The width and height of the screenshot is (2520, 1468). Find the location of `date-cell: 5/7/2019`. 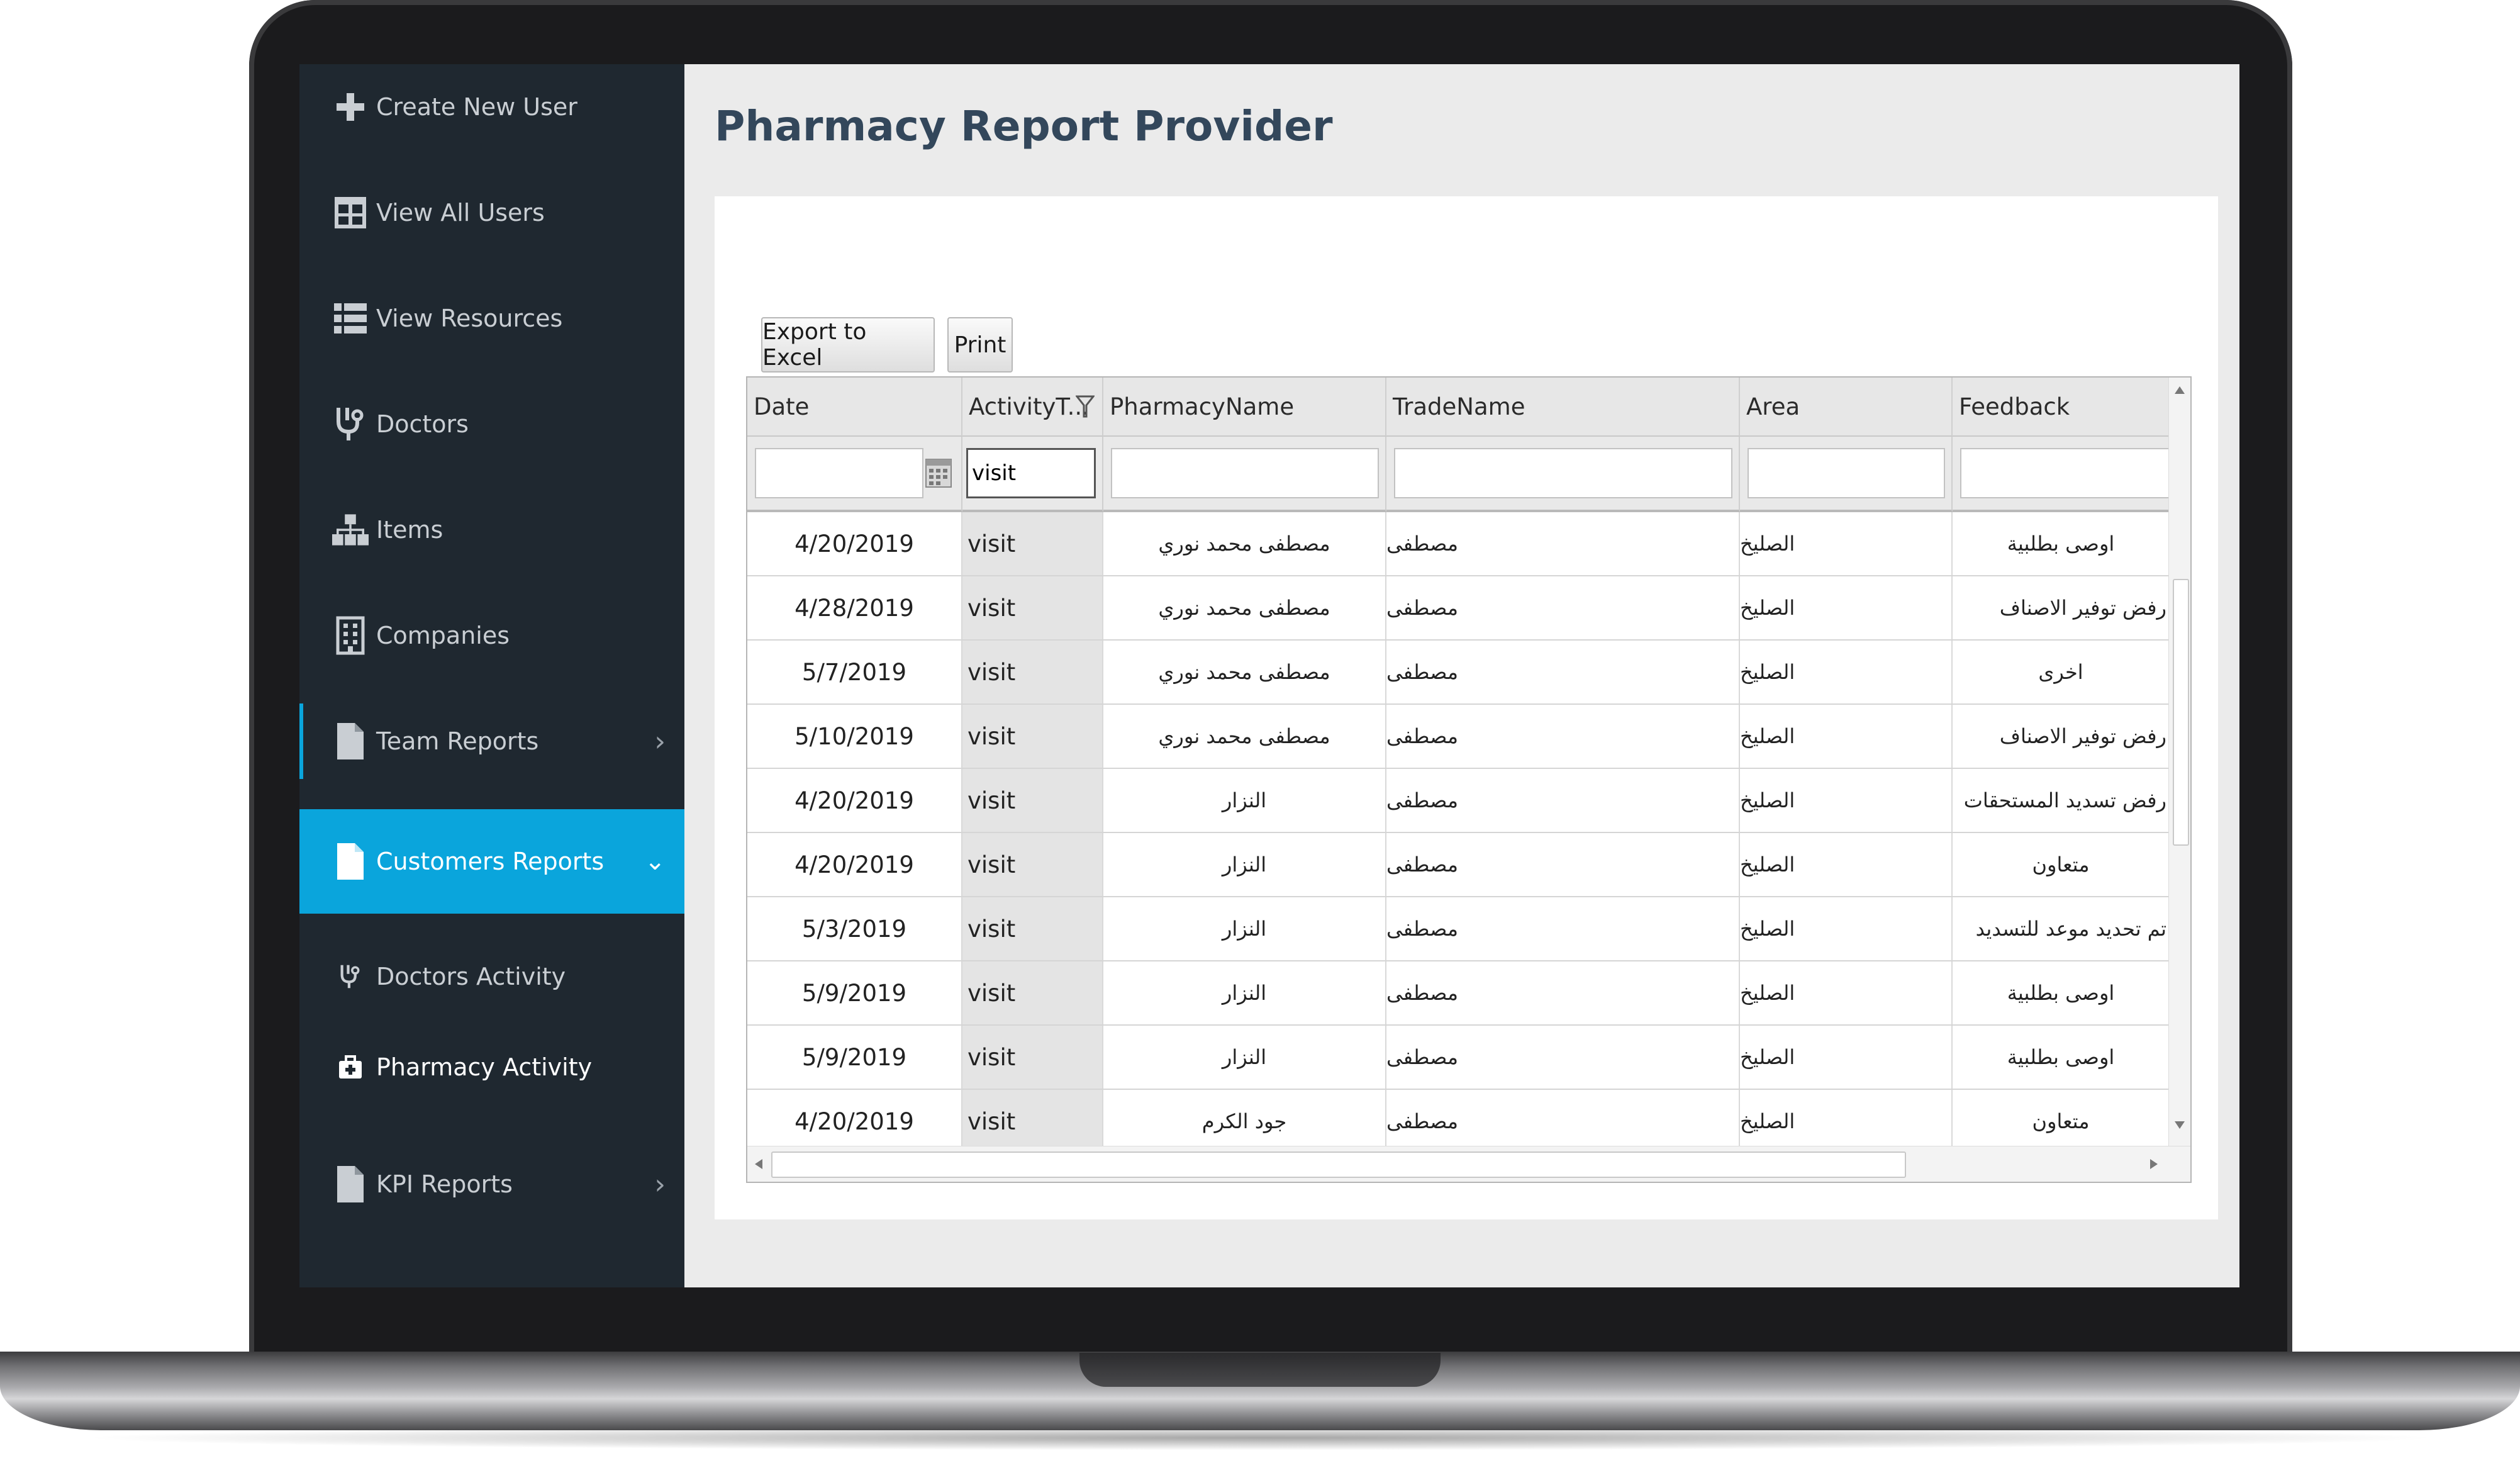

date-cell: 5/7/2019 is located at coordinates (854, 672).